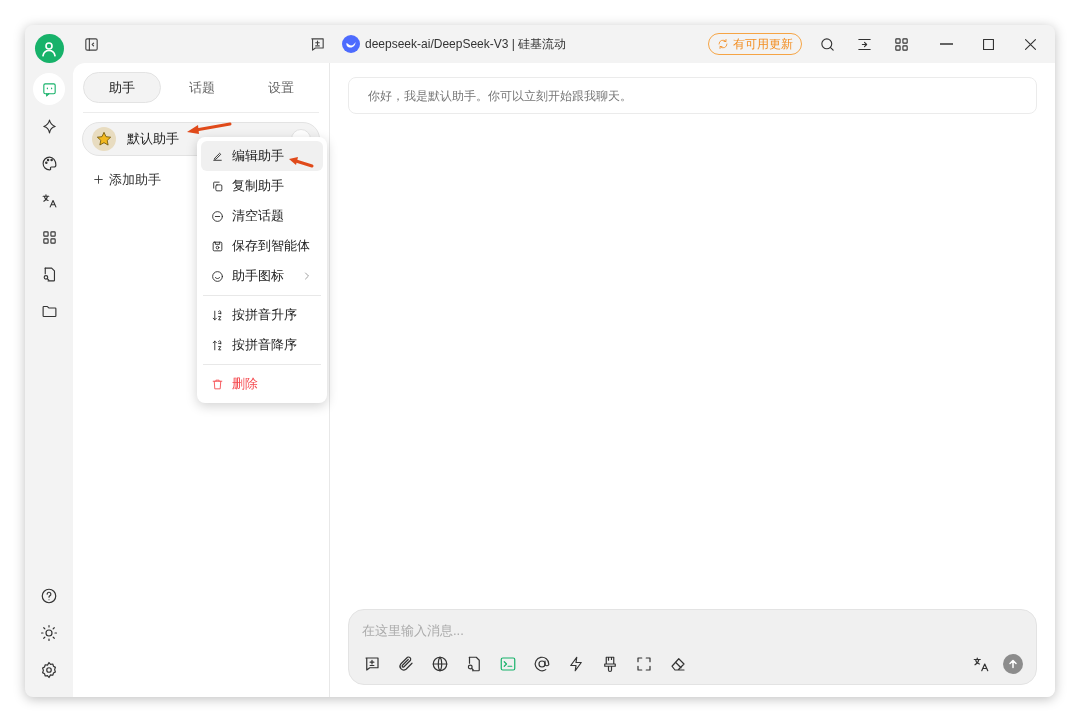  What do you see at coordinates (692, 95) in the screenshot?
I see `welcome-message: 你好，我是默认助手。你可以立刻开始跟我聊天。` at bounding box center [692, 95].